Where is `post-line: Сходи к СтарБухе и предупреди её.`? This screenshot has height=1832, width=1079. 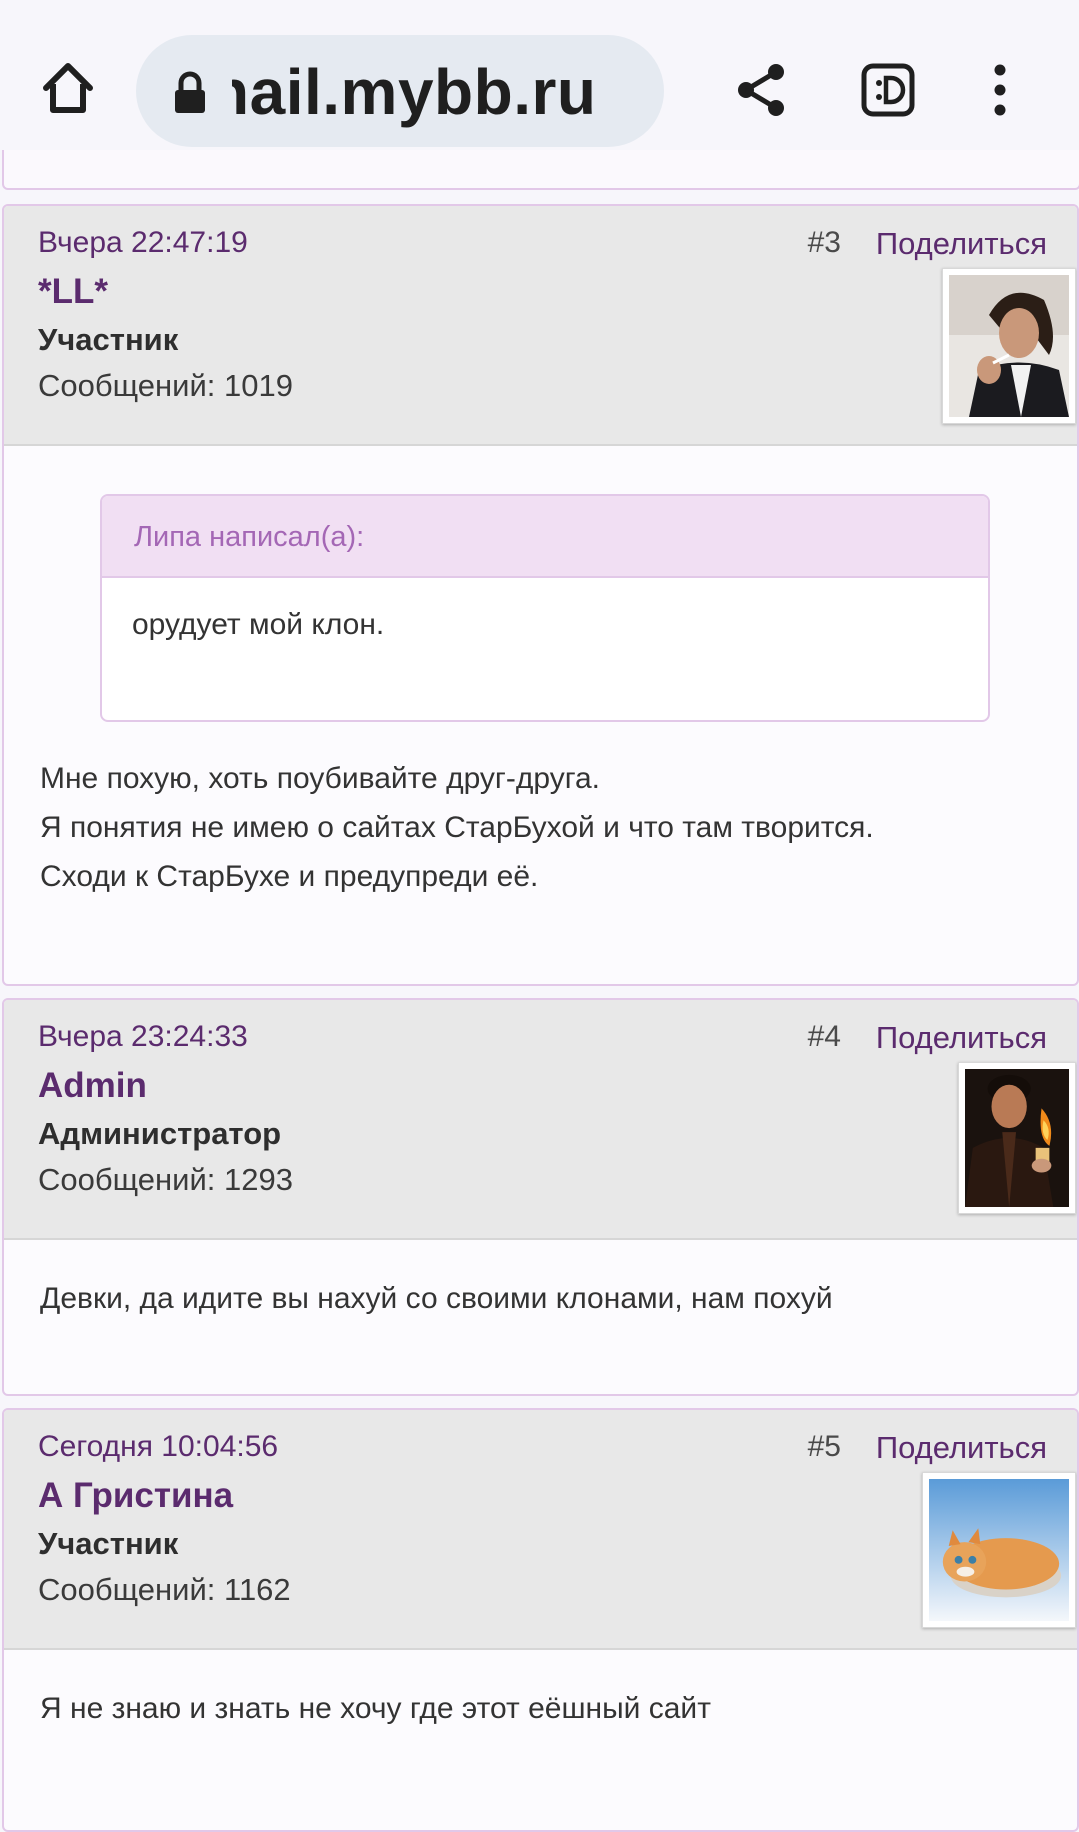 post-line: Сходи к СтарБухе и предупреди её. is located at coordinates (289, 876).